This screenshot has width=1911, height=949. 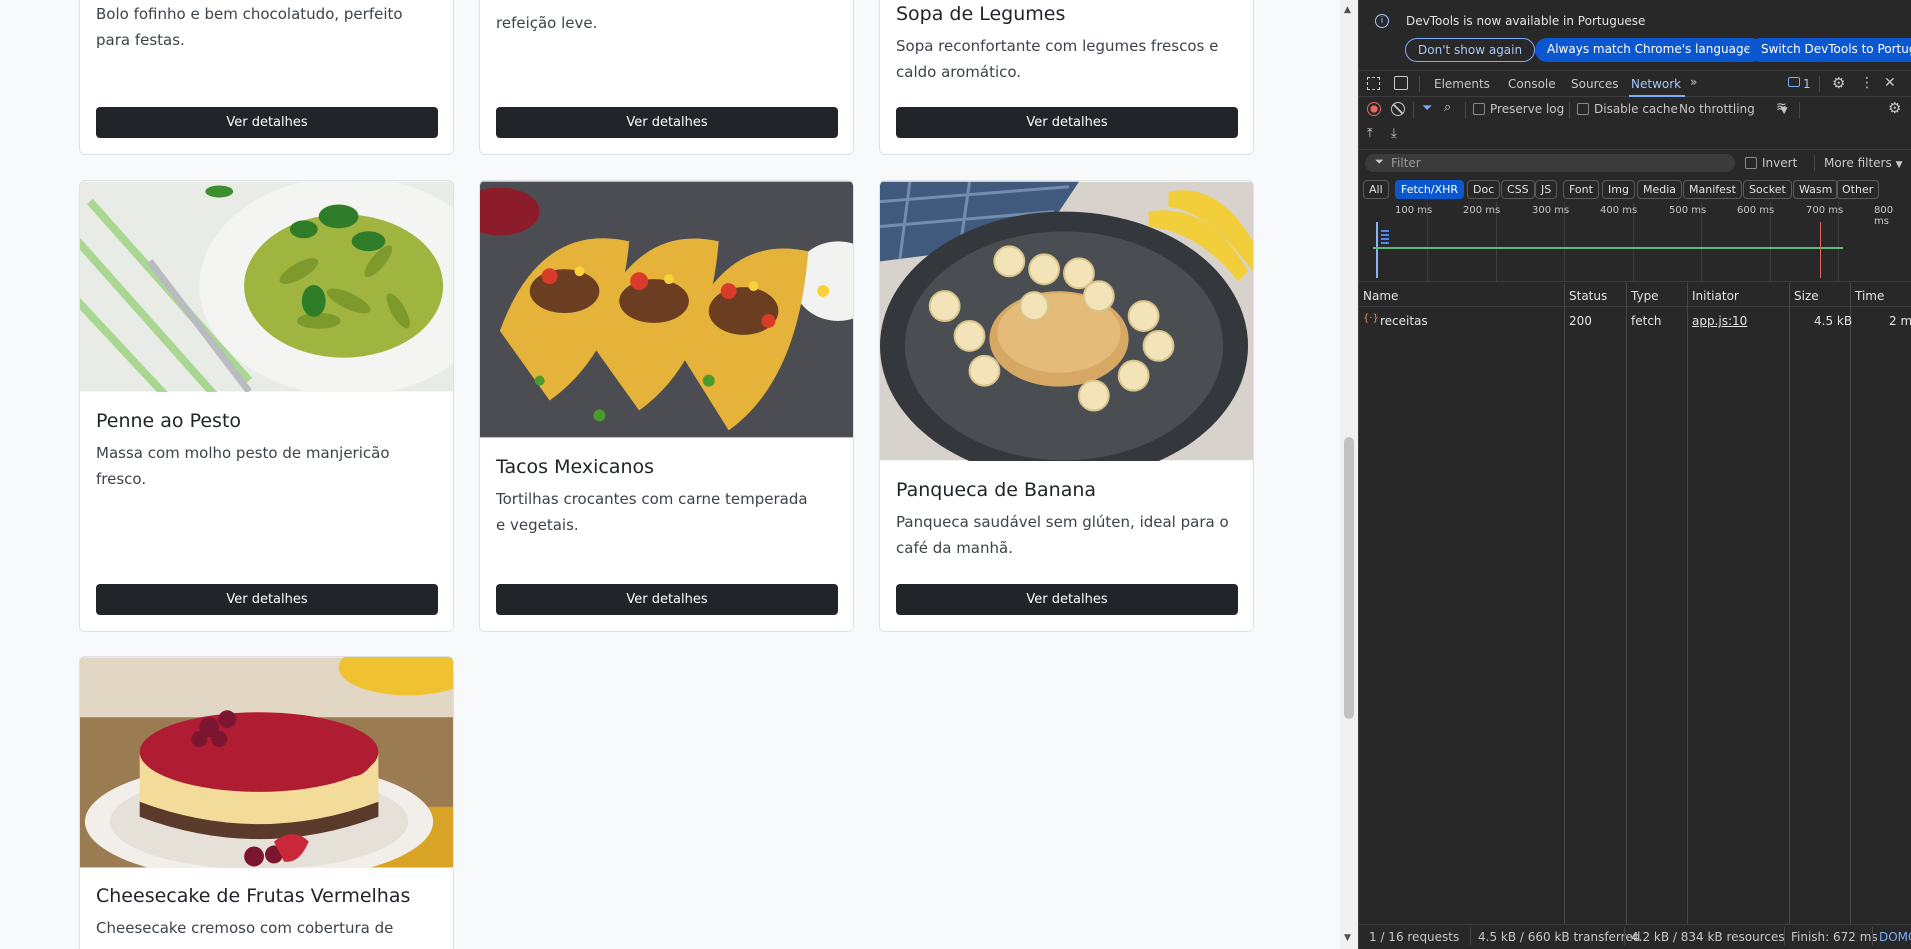 I want to click on record-icon, so click(x=1374, y=109).